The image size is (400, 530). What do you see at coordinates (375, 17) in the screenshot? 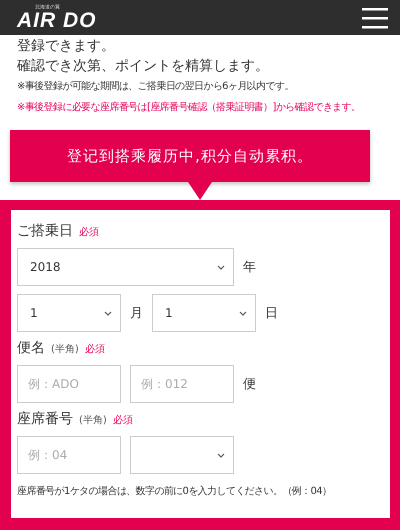
I see `menu-button` at bounding box center [375, 17].